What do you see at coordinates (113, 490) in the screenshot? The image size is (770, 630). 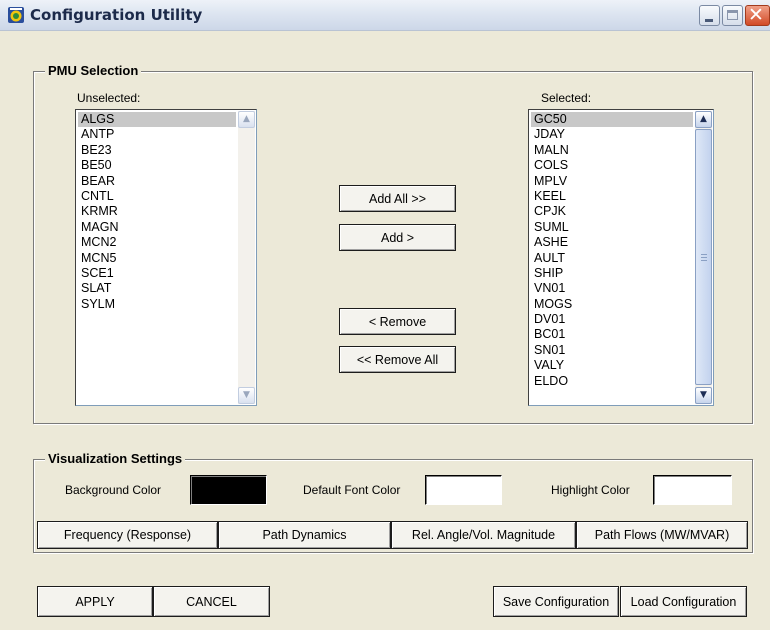 I see `background-color-label: Background Color` at bounding box center [113, 490].